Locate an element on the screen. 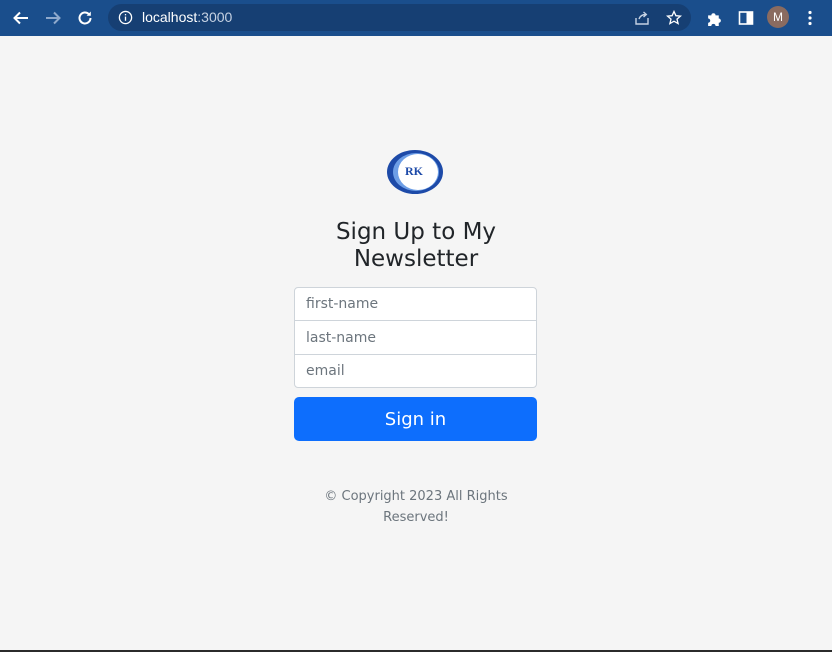 The image size is (832, 652). puzzle-icon is located at coordinates (714, 19).